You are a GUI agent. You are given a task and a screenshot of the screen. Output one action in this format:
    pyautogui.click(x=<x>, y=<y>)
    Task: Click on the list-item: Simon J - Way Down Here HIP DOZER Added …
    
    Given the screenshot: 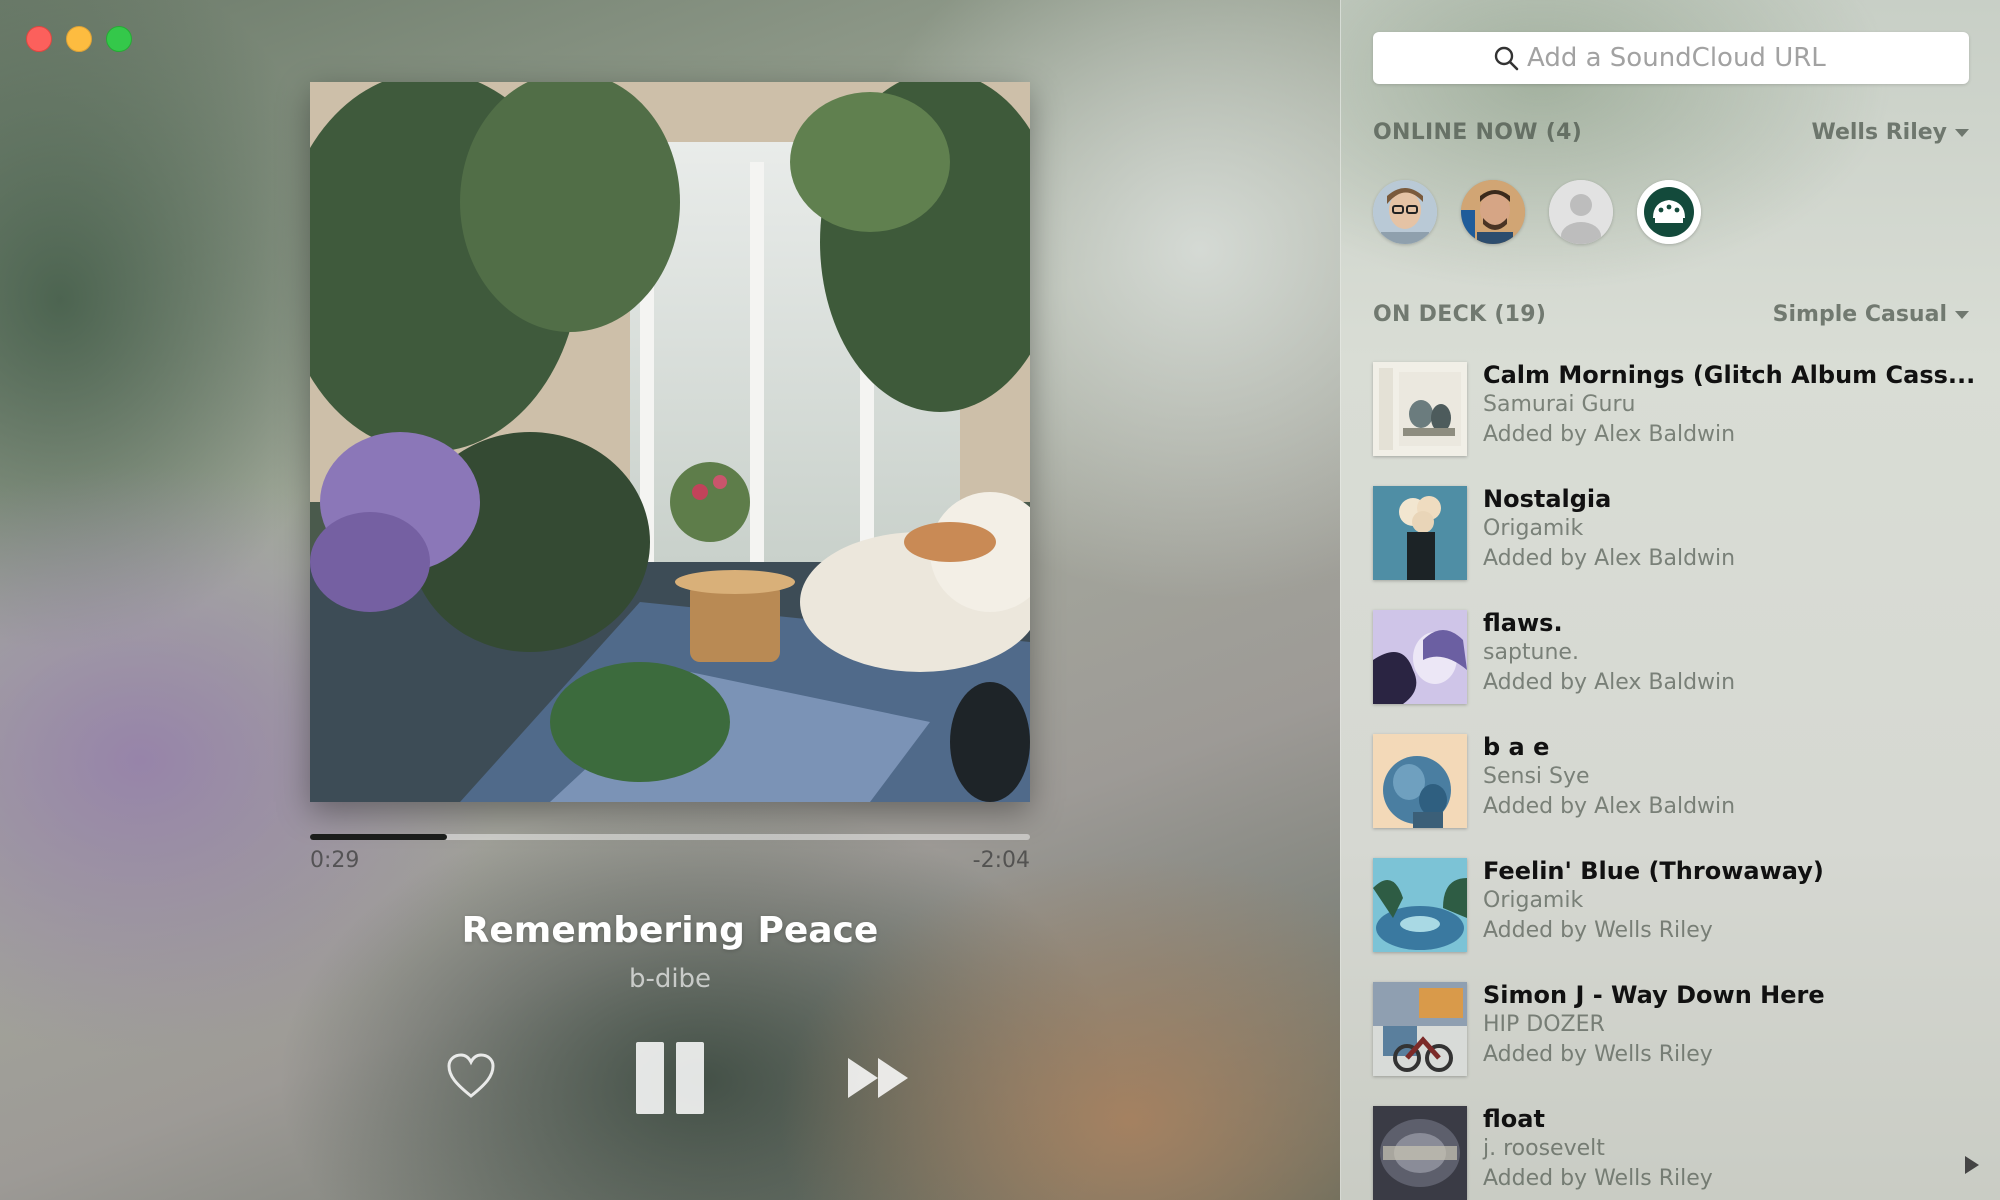 What is the action you would take?
    pyautogui.click(x=1678, y=1043)
    